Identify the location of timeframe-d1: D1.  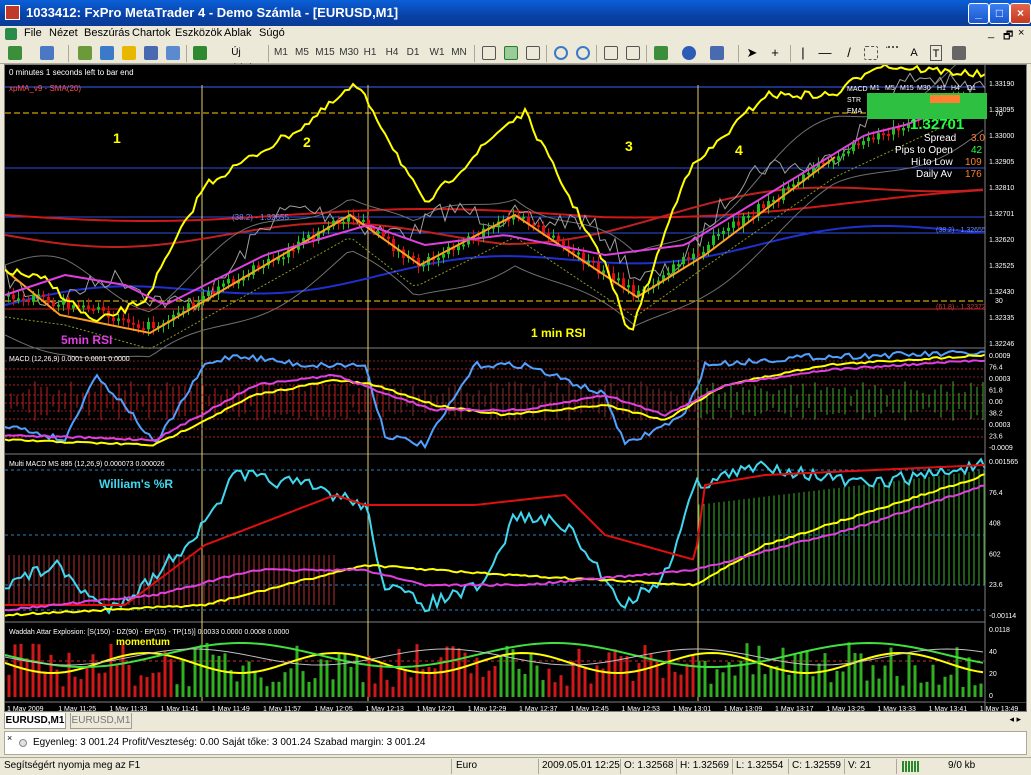
(413, 53).